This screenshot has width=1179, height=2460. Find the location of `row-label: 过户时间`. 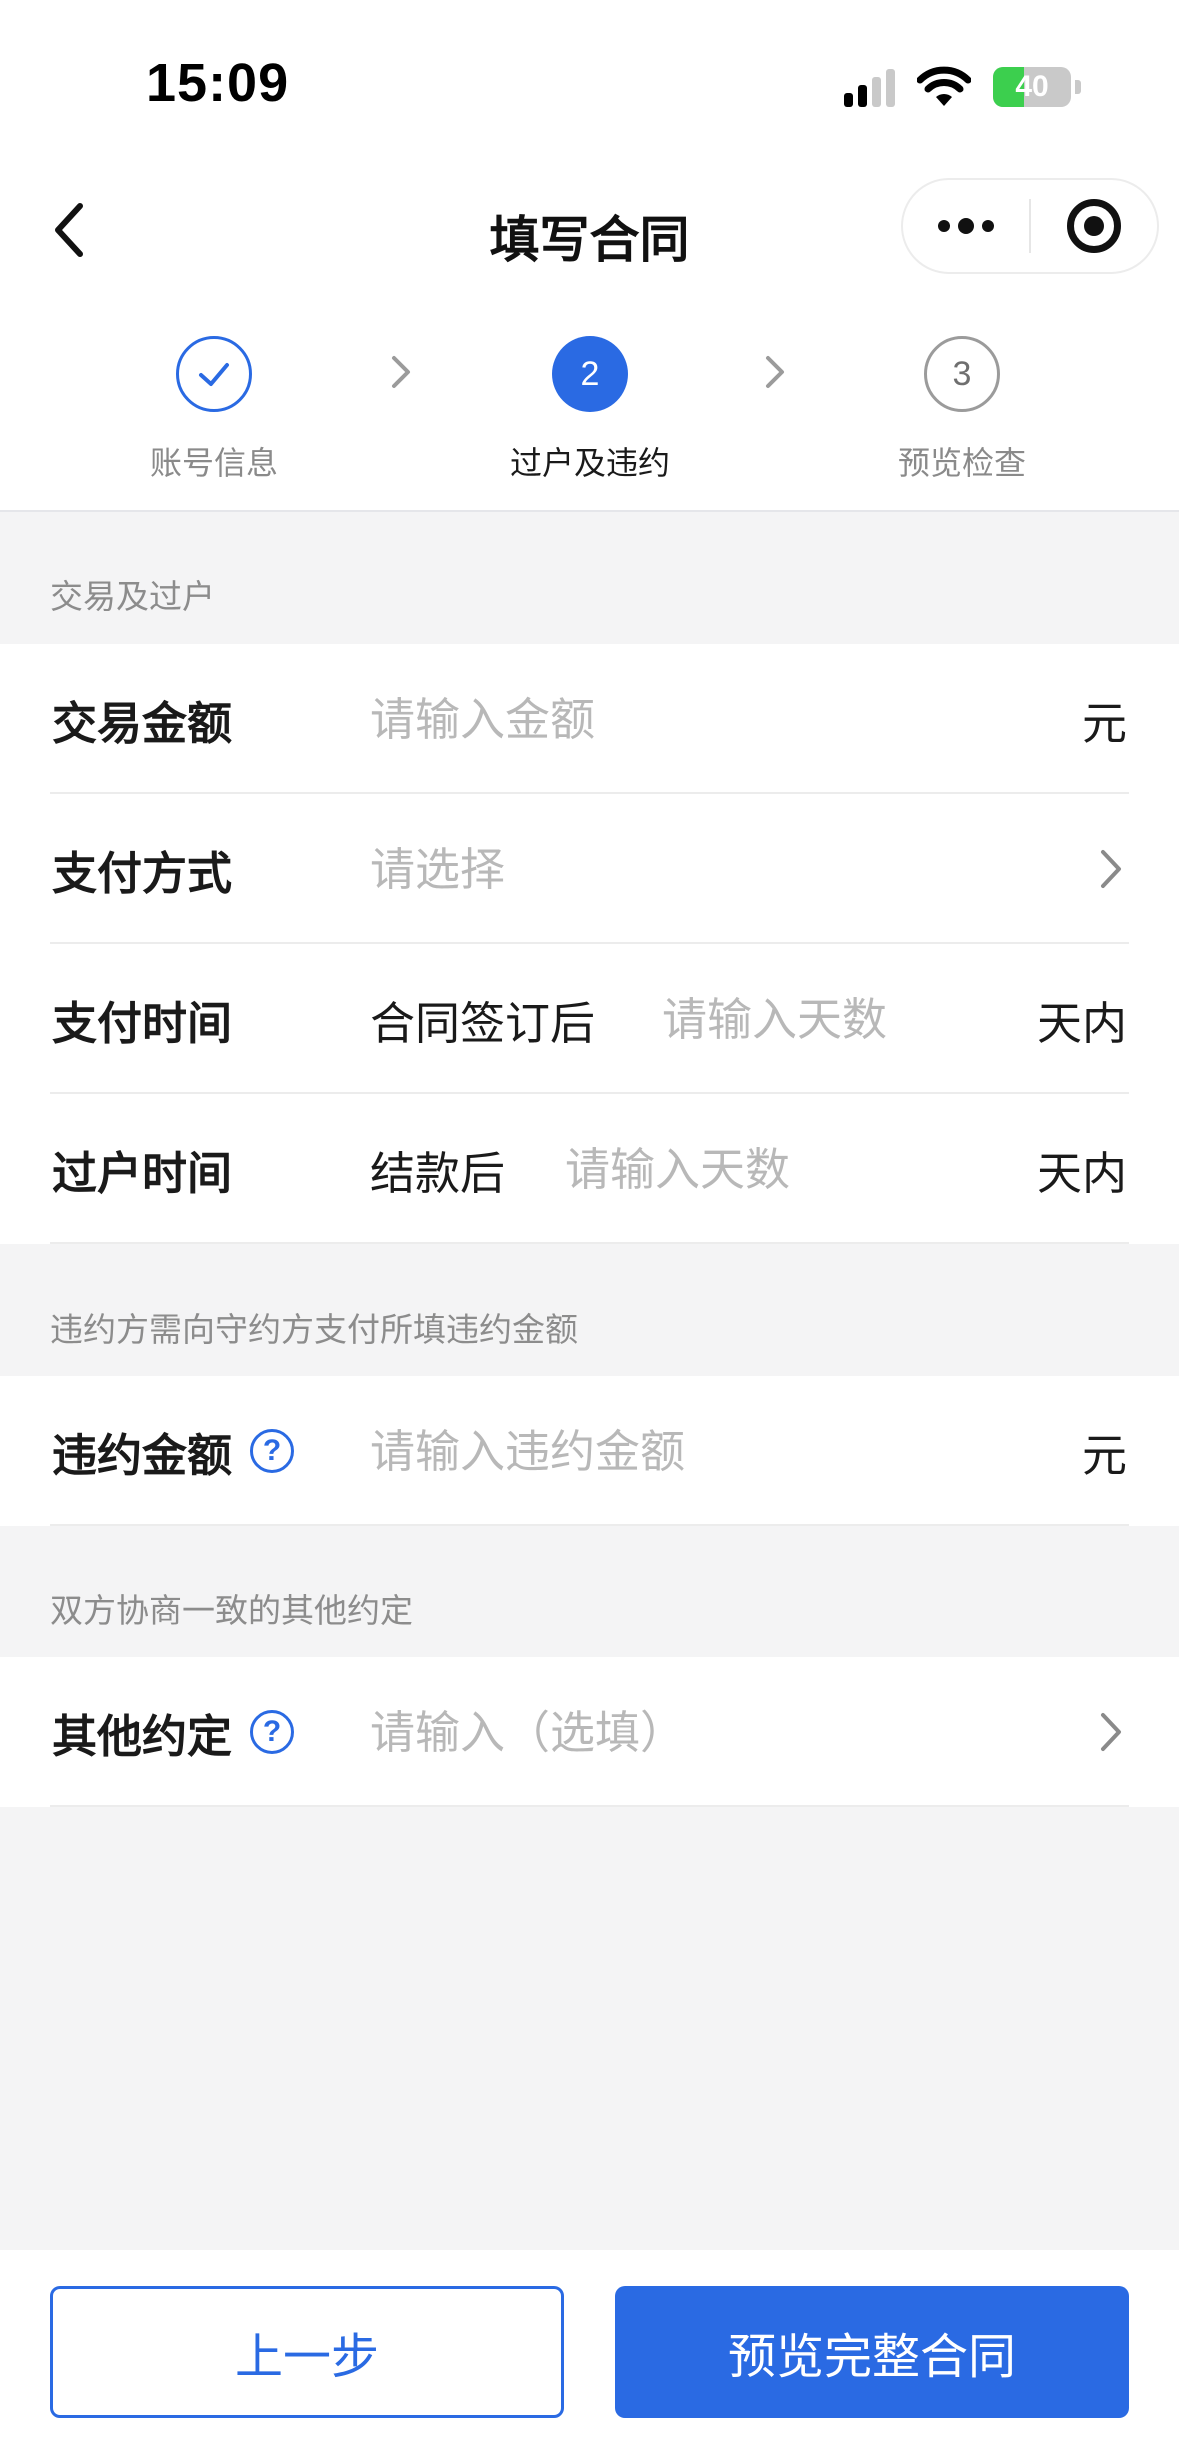

row-label: 过户时间 is located at coordinates (142, 1173).